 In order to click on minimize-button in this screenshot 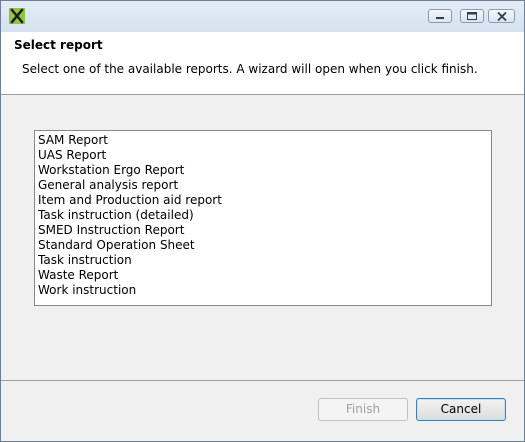, I will do `click(440, 16)`.